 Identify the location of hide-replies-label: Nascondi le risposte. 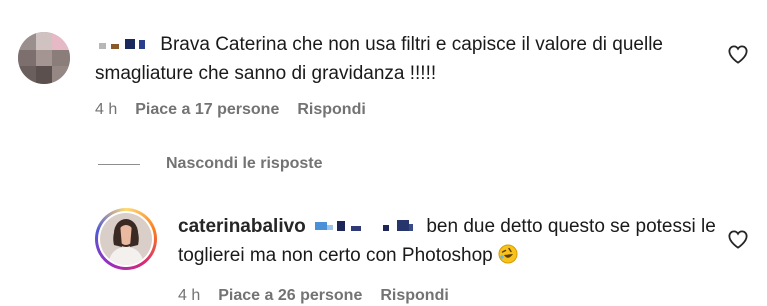
(244, 163).